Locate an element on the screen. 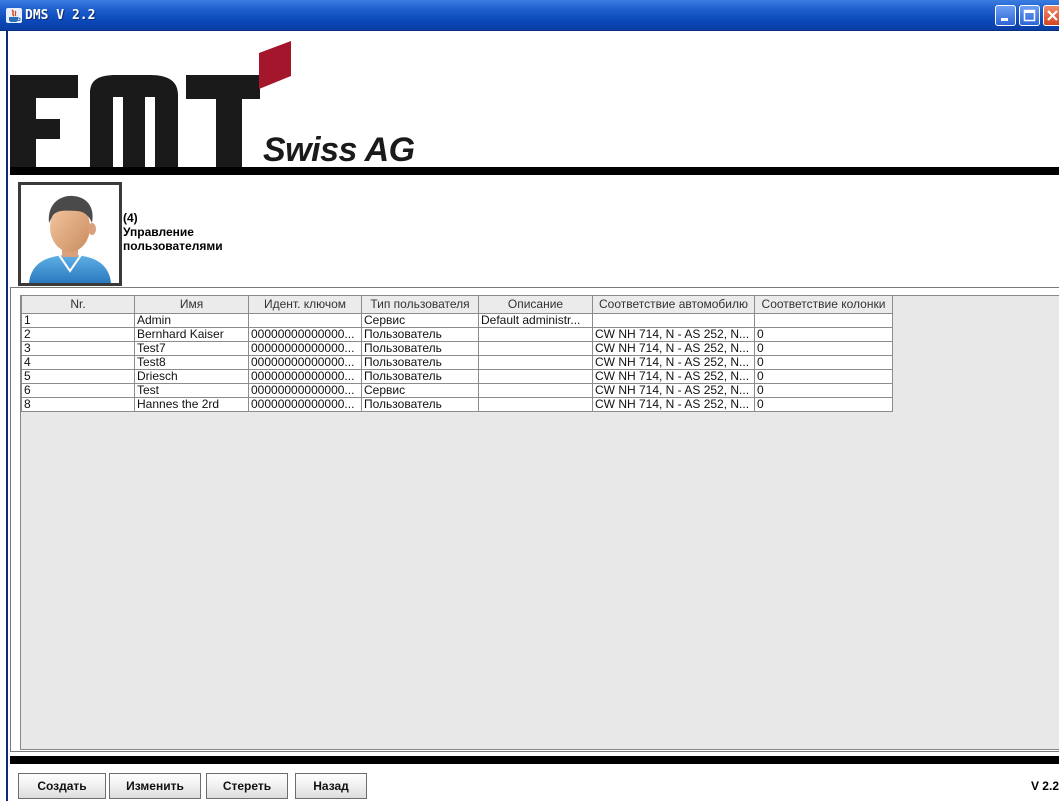 The image size is (1059, 801). cell-nr: 2 is located at coordinates (78, 334).